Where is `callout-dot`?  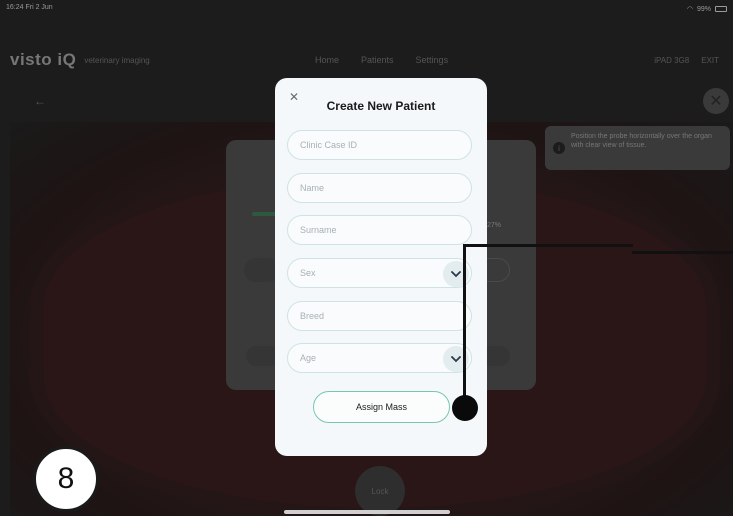 callout-dot is located at coordinates (465, 408).